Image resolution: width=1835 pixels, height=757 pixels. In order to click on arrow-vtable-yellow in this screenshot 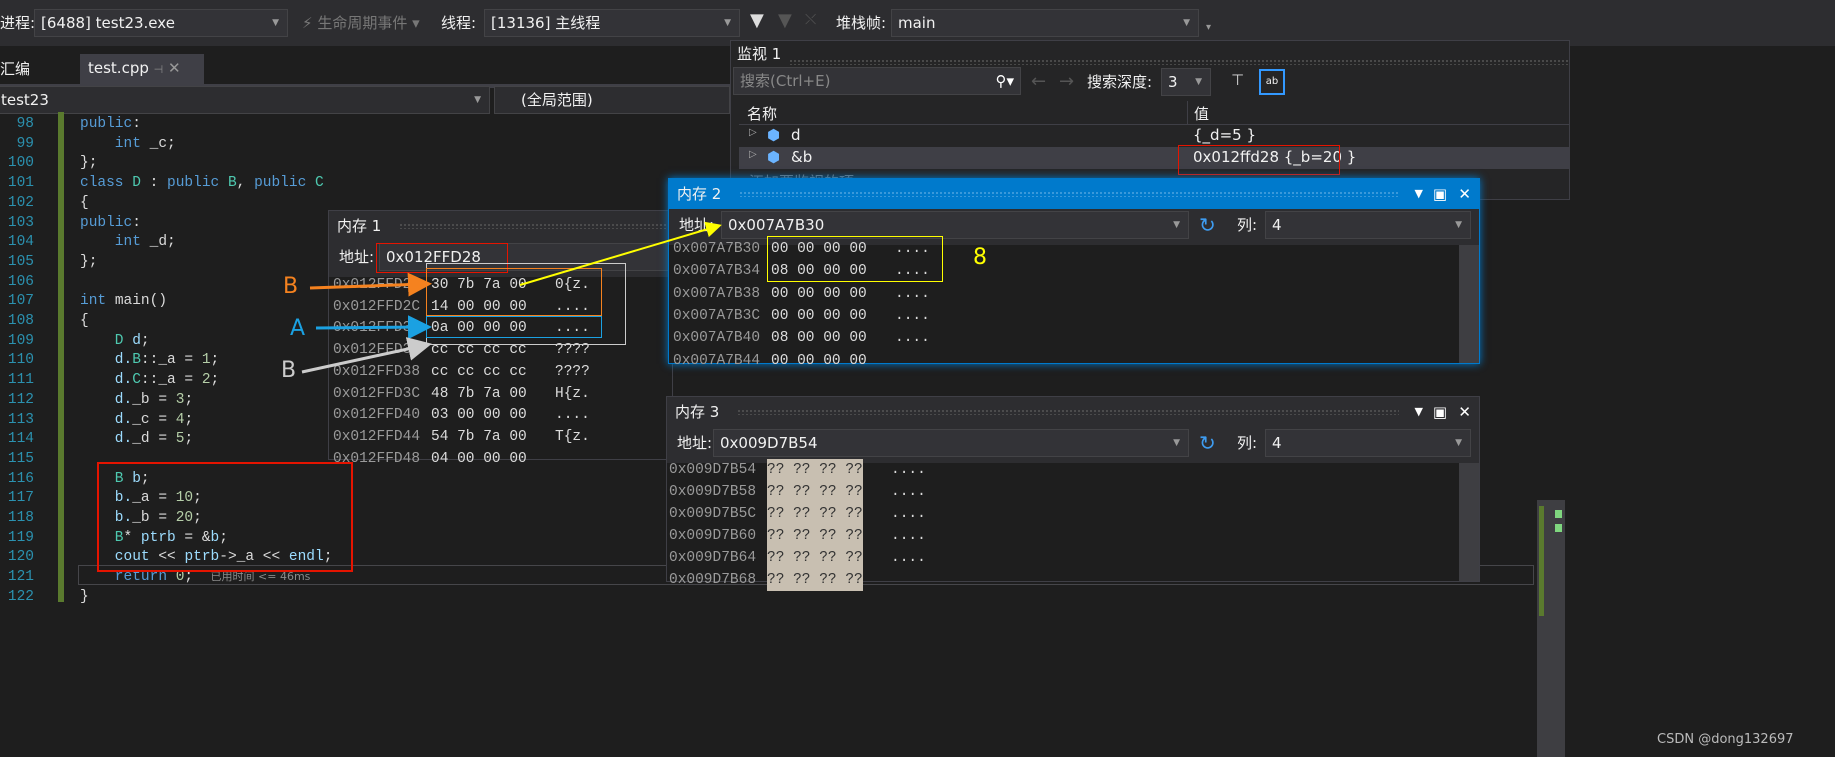, I will do `click(620, 253)`.